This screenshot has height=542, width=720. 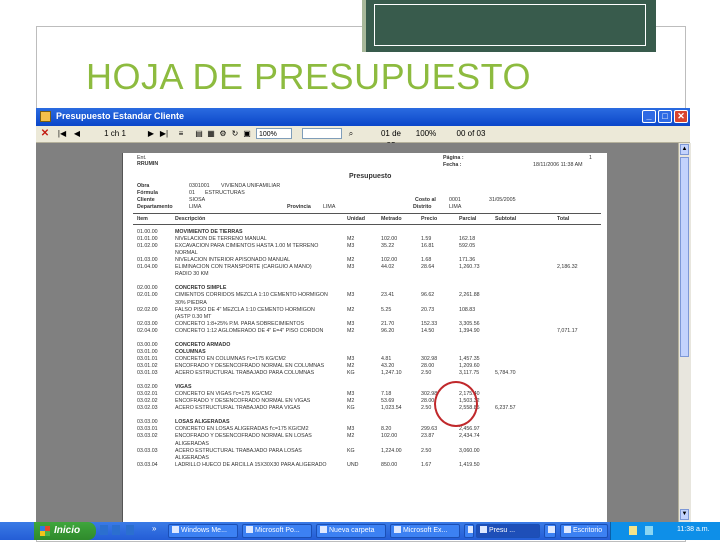 What do you see at coordinates (428, 309) in the screenshot?
I see `row-precio: 20.73` at bounding box center [428, 309].